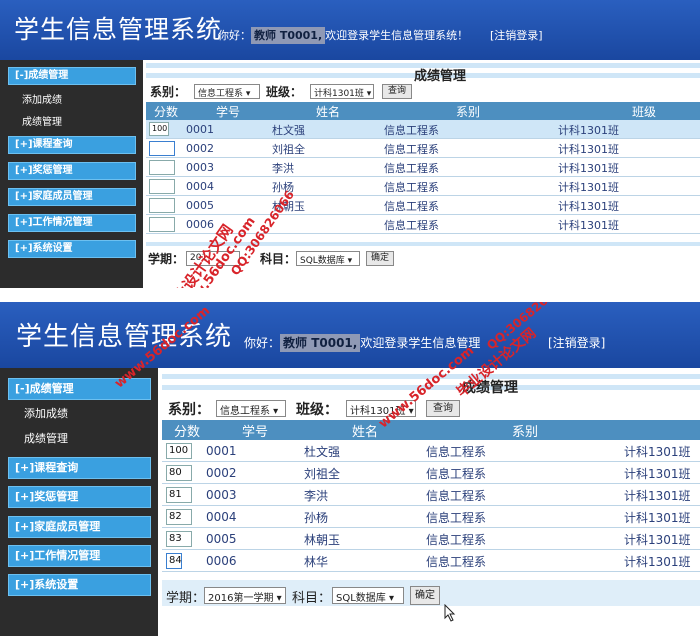 The image size is (700, 636). What do you see at coordinates (72, 76) in the screenshot?
I see `menu-grade-management: [-]成绩管理` at bounding box center [72, 76].